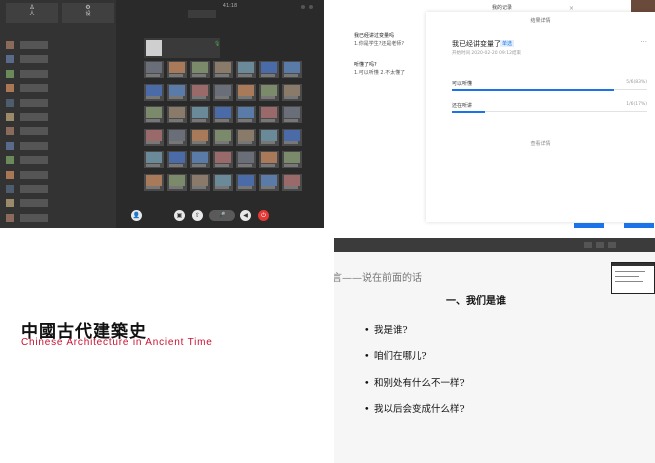 The width and height of the screenshot is (655, 463). I want to click on host-video-tile: 🎙, so click(182, 48).